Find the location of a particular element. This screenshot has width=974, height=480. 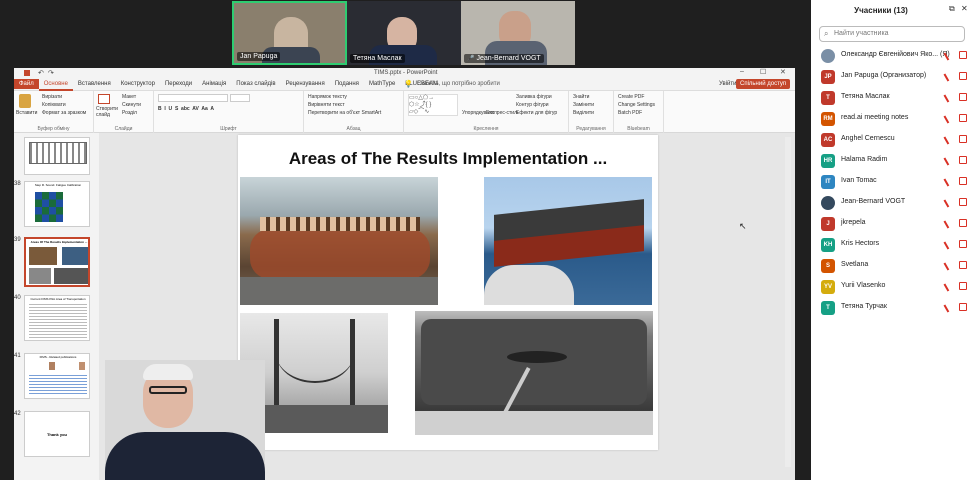

cut-button: Вирізати is located at coordinates (52, 97).